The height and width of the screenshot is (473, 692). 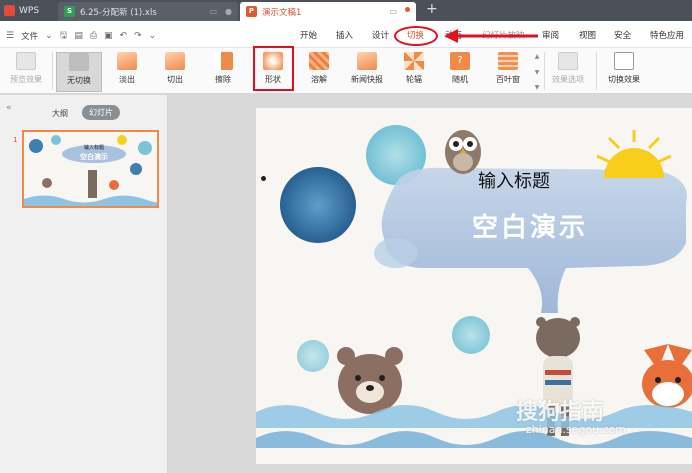 I want to click on tab-insert: 插入, so click(x=344, y=35).